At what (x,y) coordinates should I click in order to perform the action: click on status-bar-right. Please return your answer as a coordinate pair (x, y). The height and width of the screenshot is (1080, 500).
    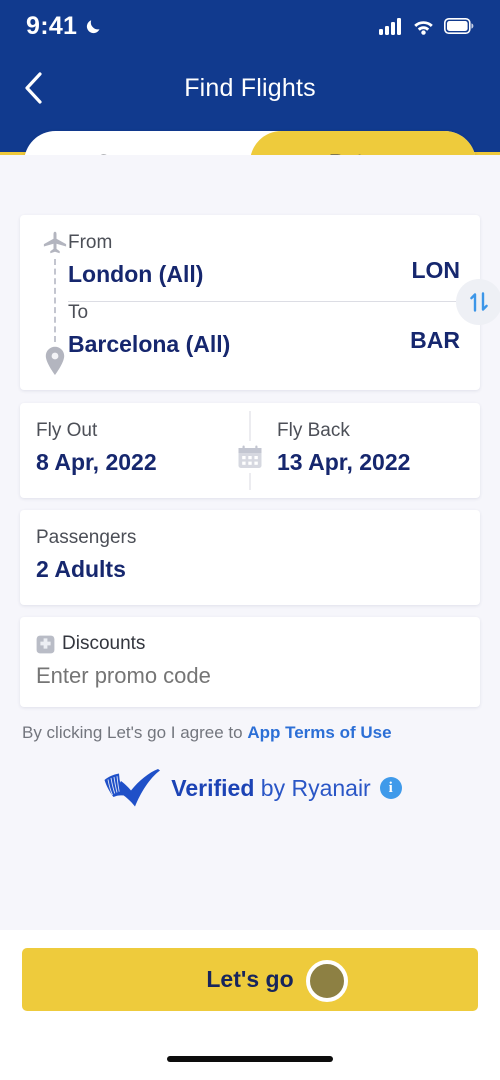
    Looking at the image, I should click on (426, 26).